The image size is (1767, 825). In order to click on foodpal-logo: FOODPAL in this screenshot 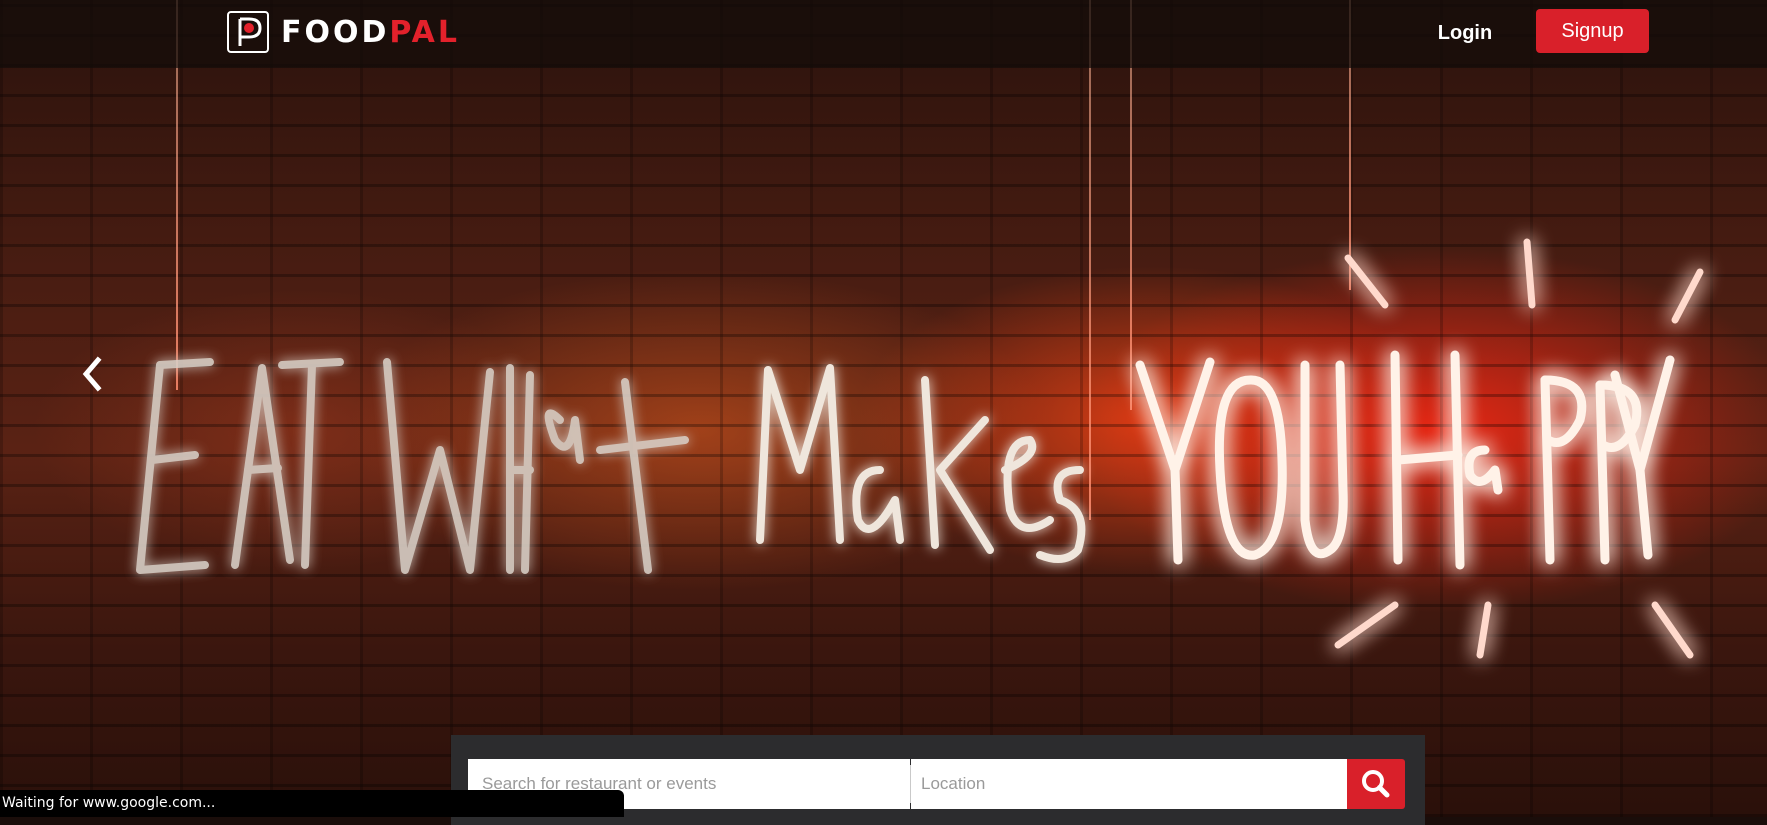, I will do `click(343, 32)`.